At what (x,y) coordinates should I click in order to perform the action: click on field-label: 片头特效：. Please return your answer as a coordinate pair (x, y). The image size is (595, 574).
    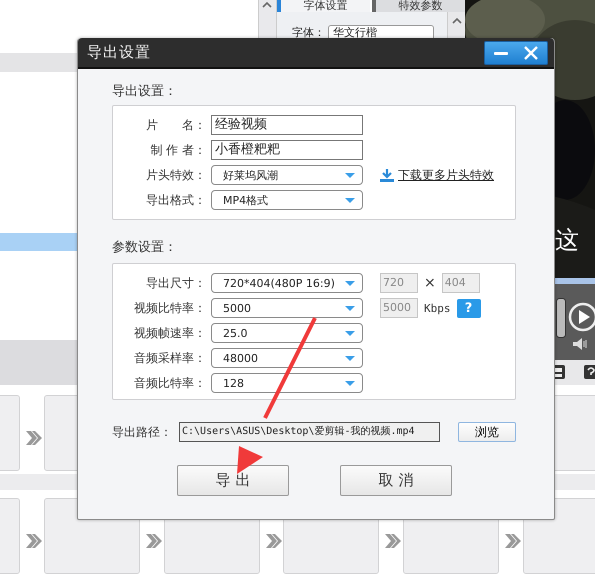
    Looking at the image, I should click on (175, 175).